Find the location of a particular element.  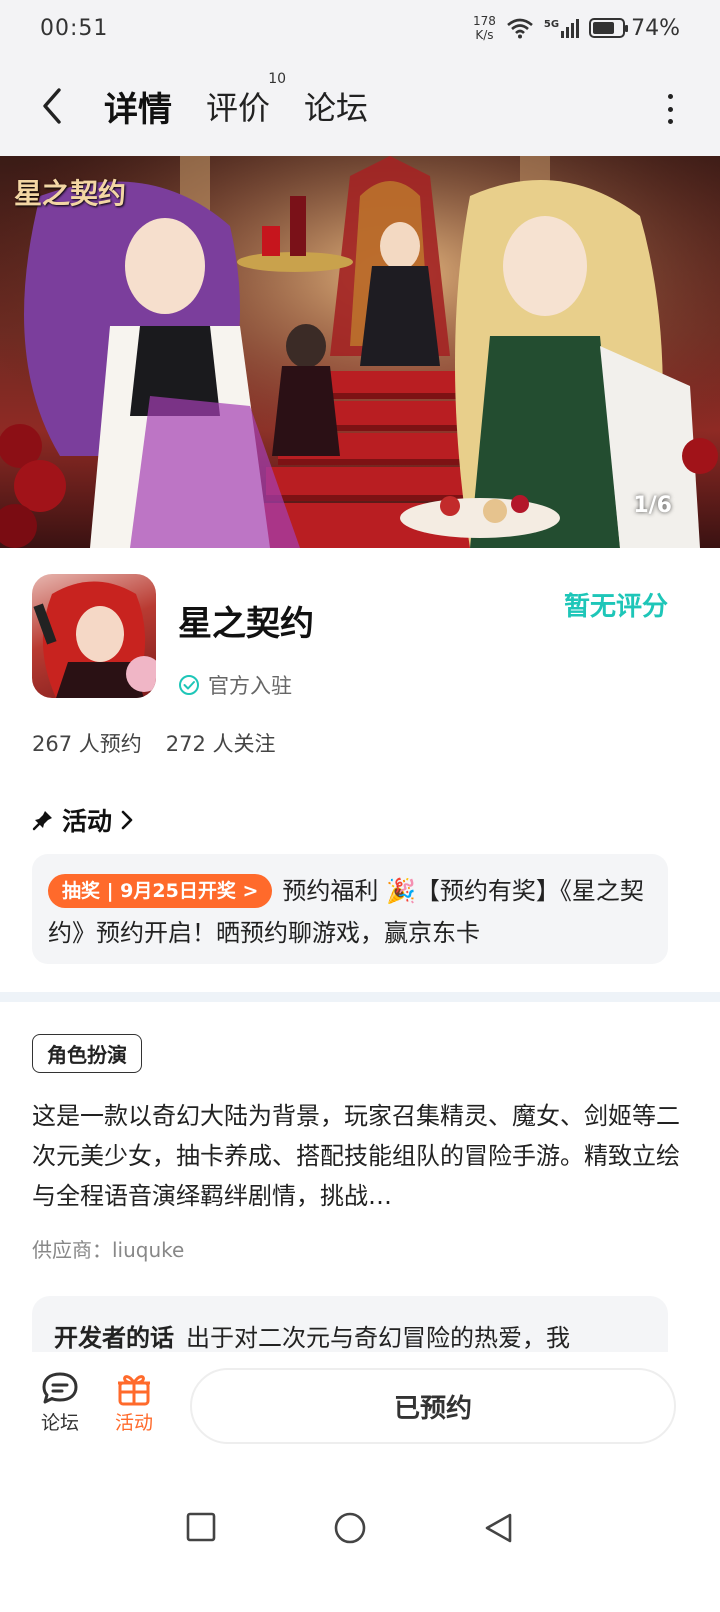

app-icon-art is located at coordinates (94, 639).